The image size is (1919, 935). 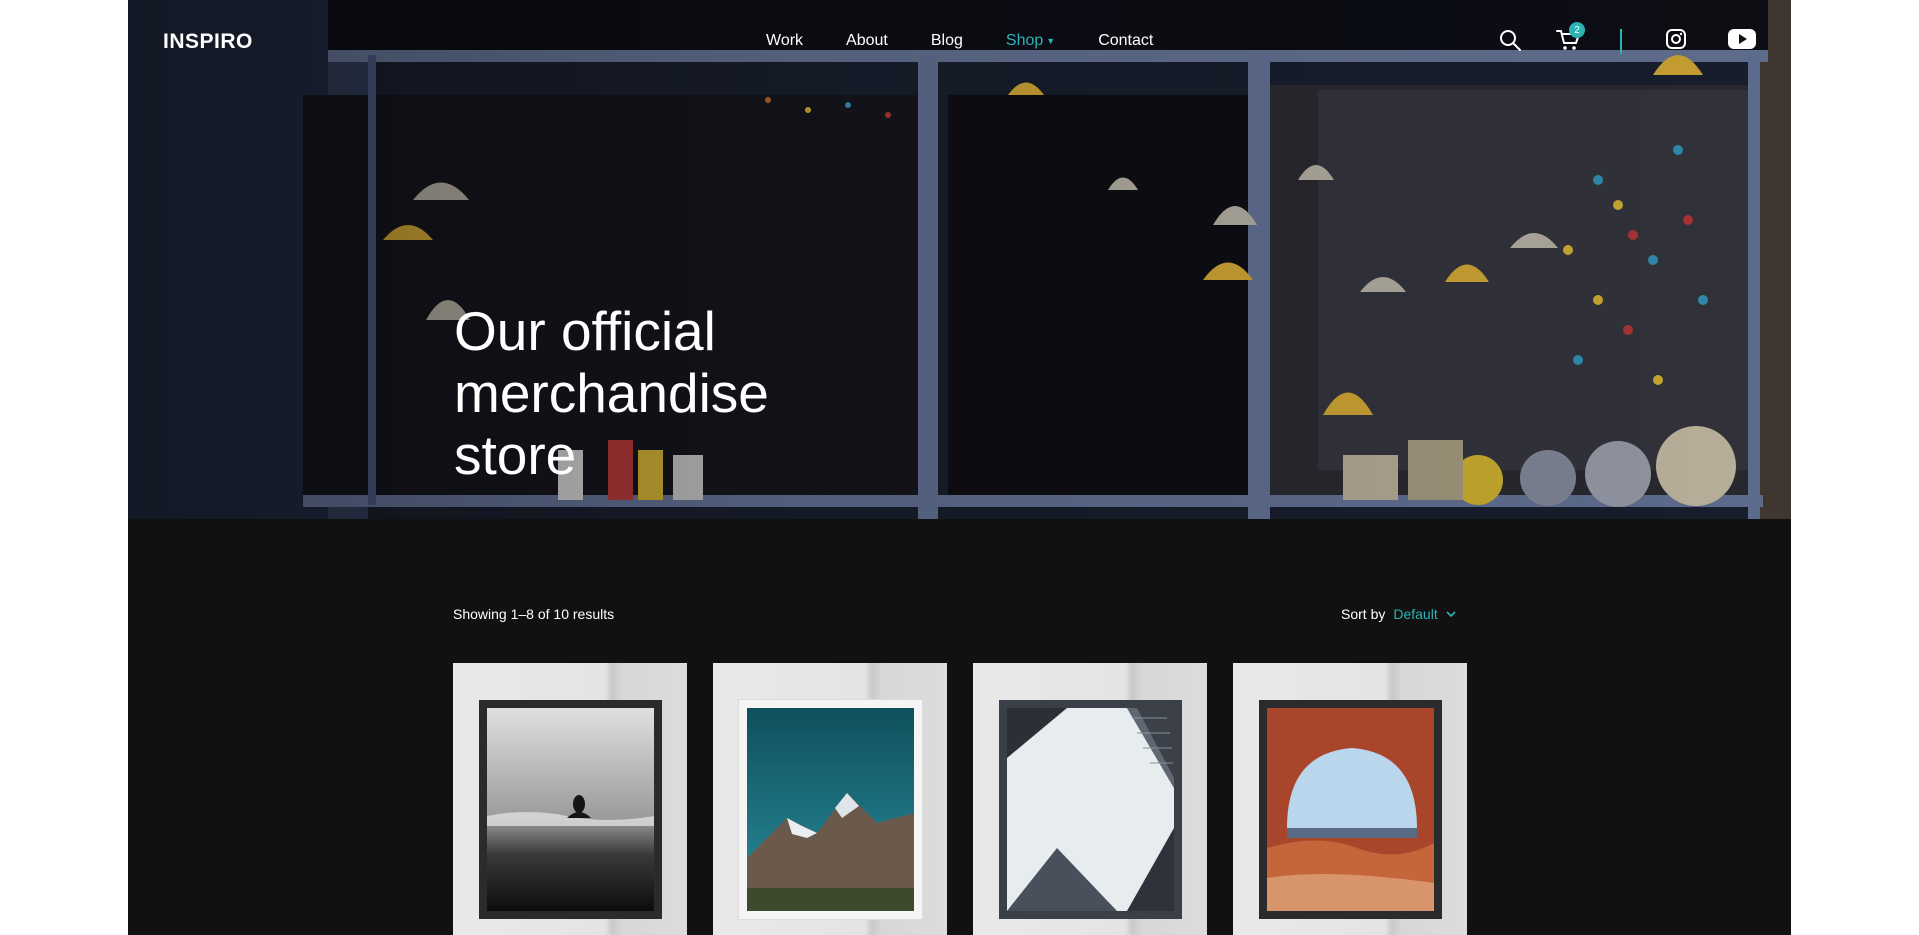 I want to click on nav-tools: 2, so click(x=959, y=39).